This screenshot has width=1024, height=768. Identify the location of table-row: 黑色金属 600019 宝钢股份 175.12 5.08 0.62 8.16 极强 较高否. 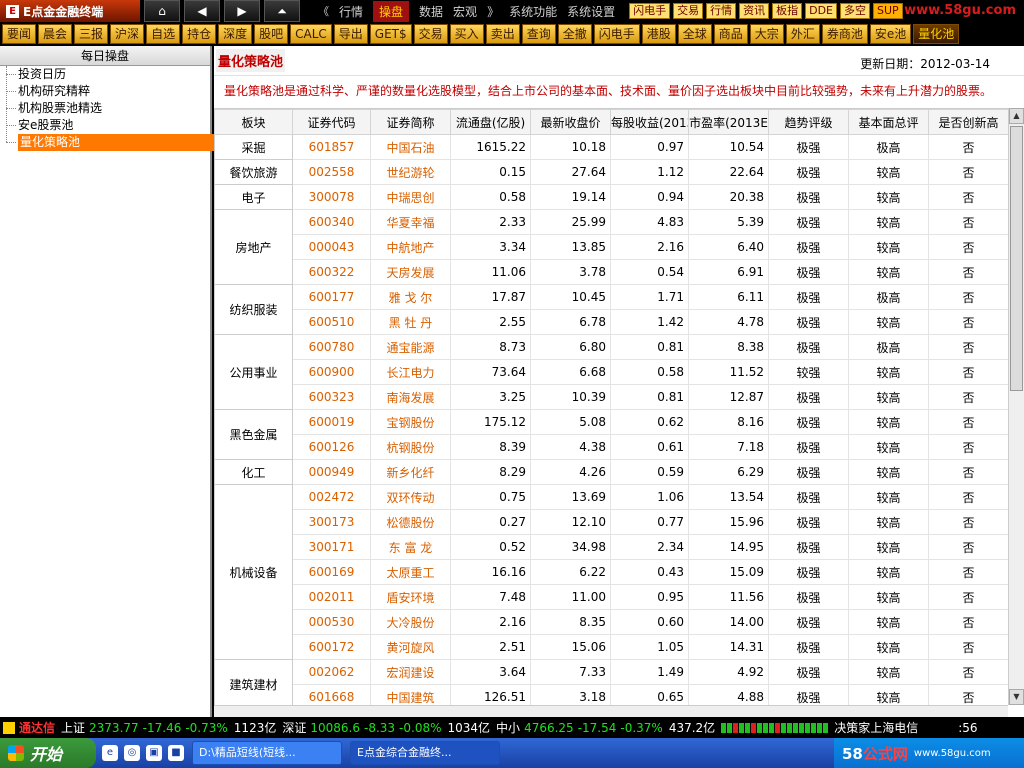
(611, 434).